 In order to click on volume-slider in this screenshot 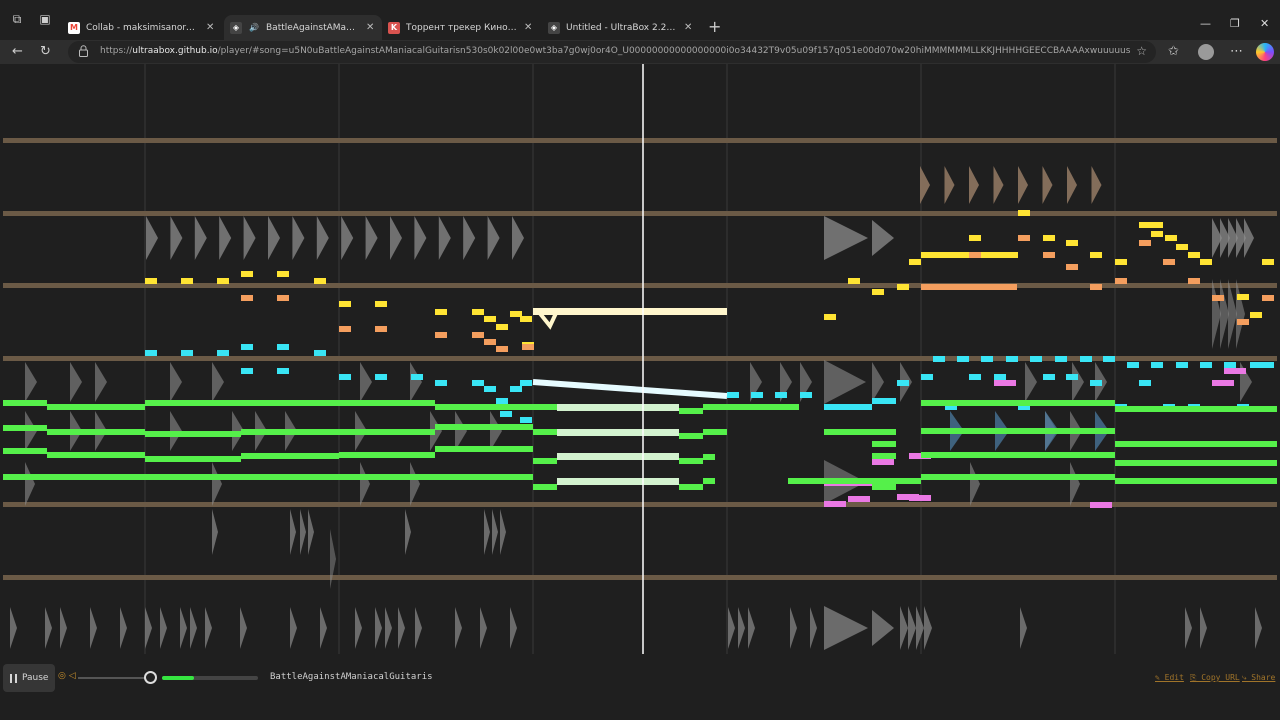, I will do `click(113, 678)`.